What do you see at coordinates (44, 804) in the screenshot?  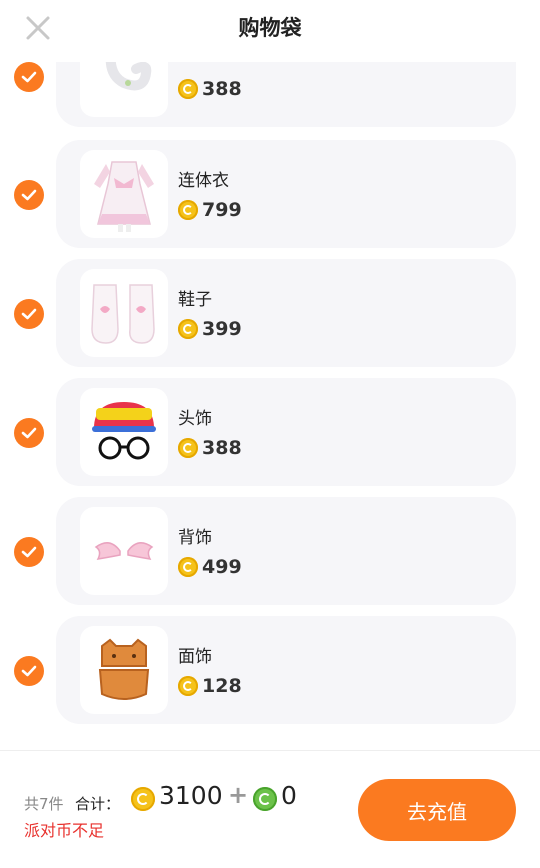 I see `item-count: 共7件` at bounding box center [44, 804].